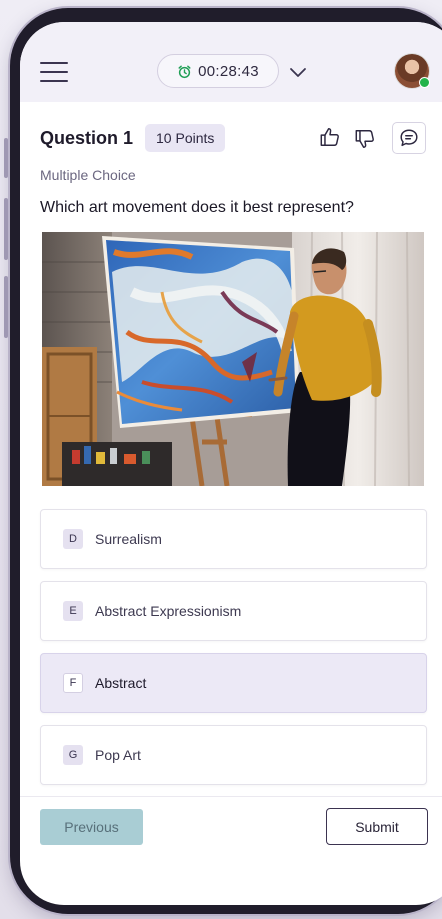  Describe the element at coordinates (91, 827) in the screenshot. I see `previous-button: Previous` at that location.